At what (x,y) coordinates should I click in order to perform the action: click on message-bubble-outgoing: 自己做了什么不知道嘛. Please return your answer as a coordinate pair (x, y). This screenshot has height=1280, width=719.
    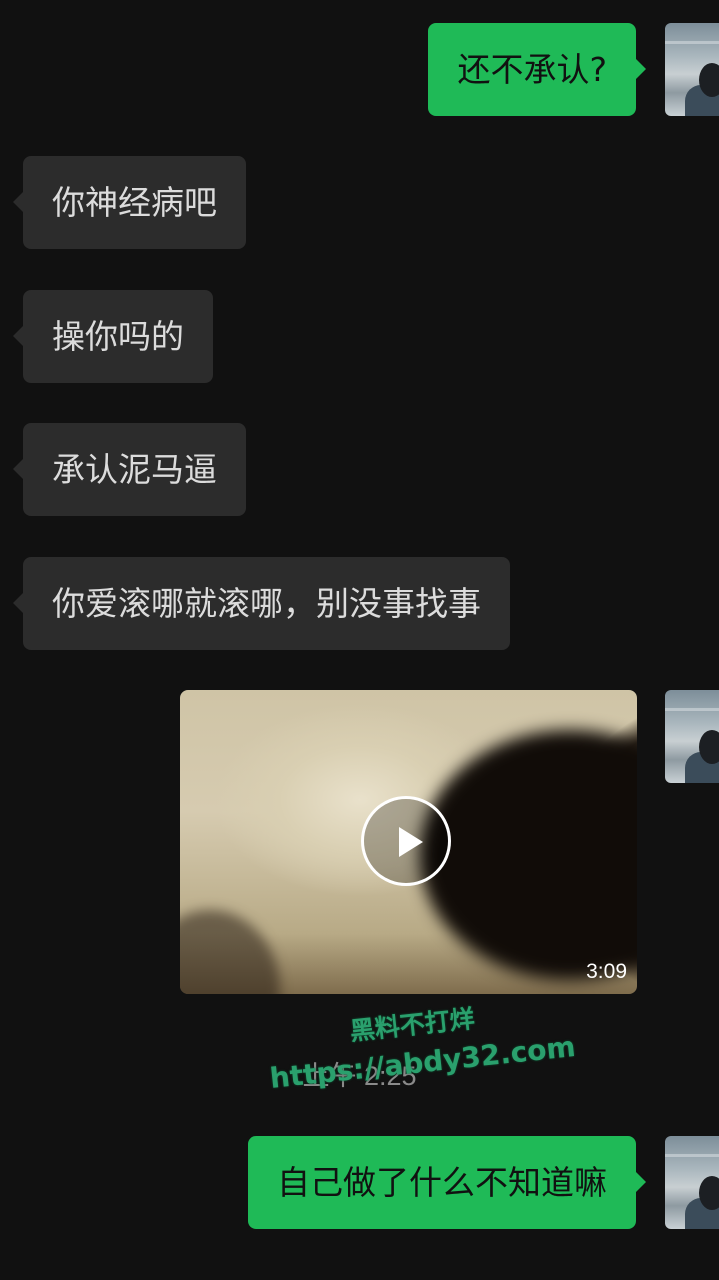
    Looking at the image, I should click on (447, 1182).